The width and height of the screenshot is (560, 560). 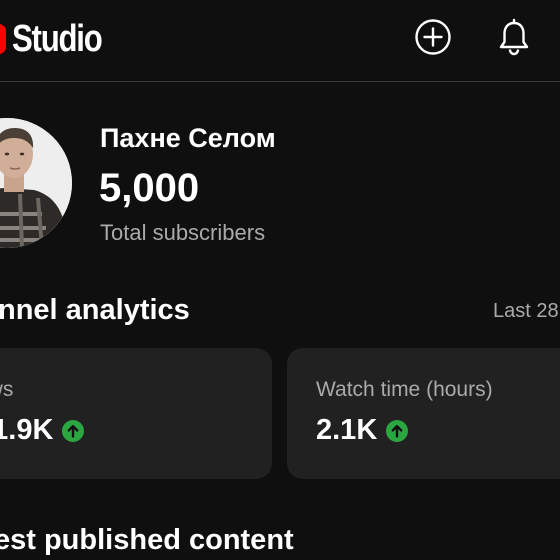 I want to click on bell-icon, so click(x=514, y=37).